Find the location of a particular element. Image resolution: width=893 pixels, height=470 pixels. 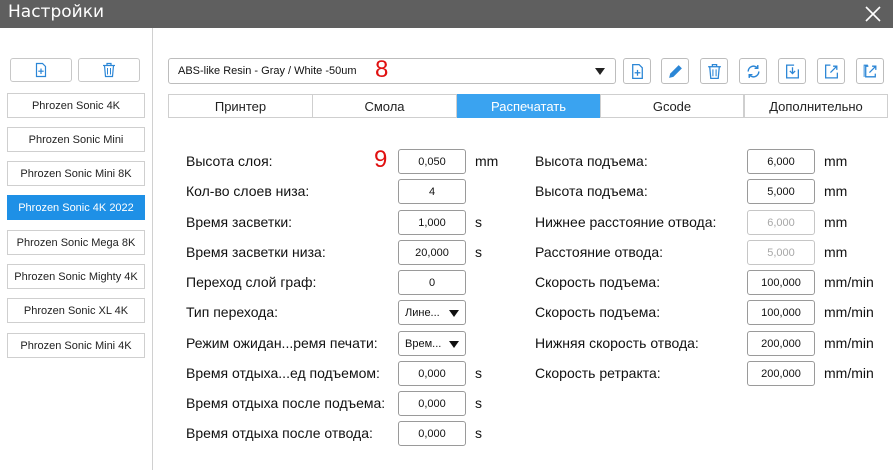

setting-label: Кол-во слоев низа: is located at coordinates (248, 191).